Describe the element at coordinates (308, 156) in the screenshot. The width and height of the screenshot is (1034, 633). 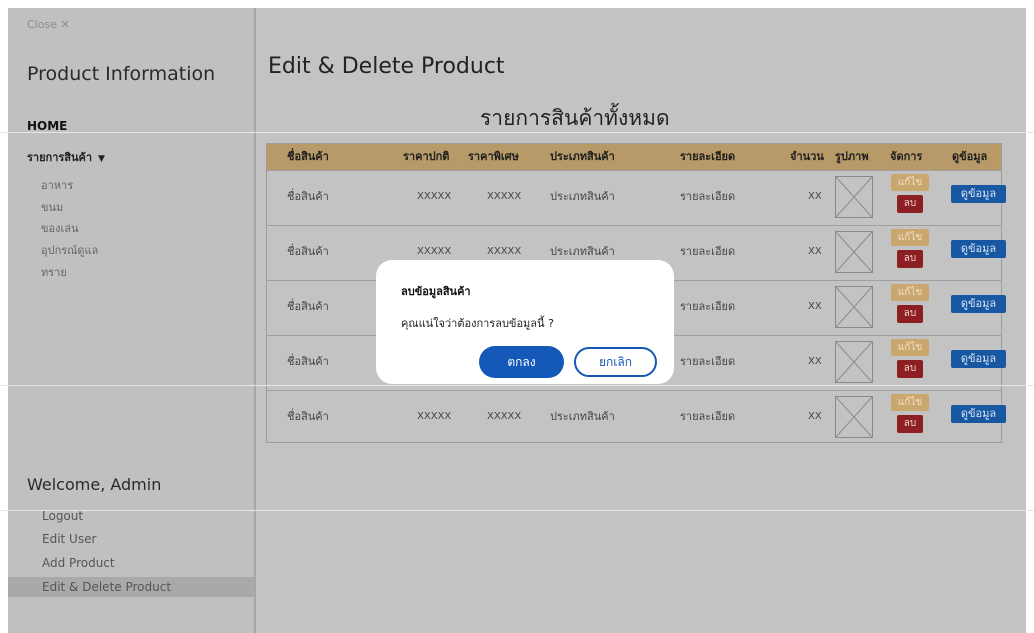
I see `col-header-name: ชื่อสินค้า` at that location.